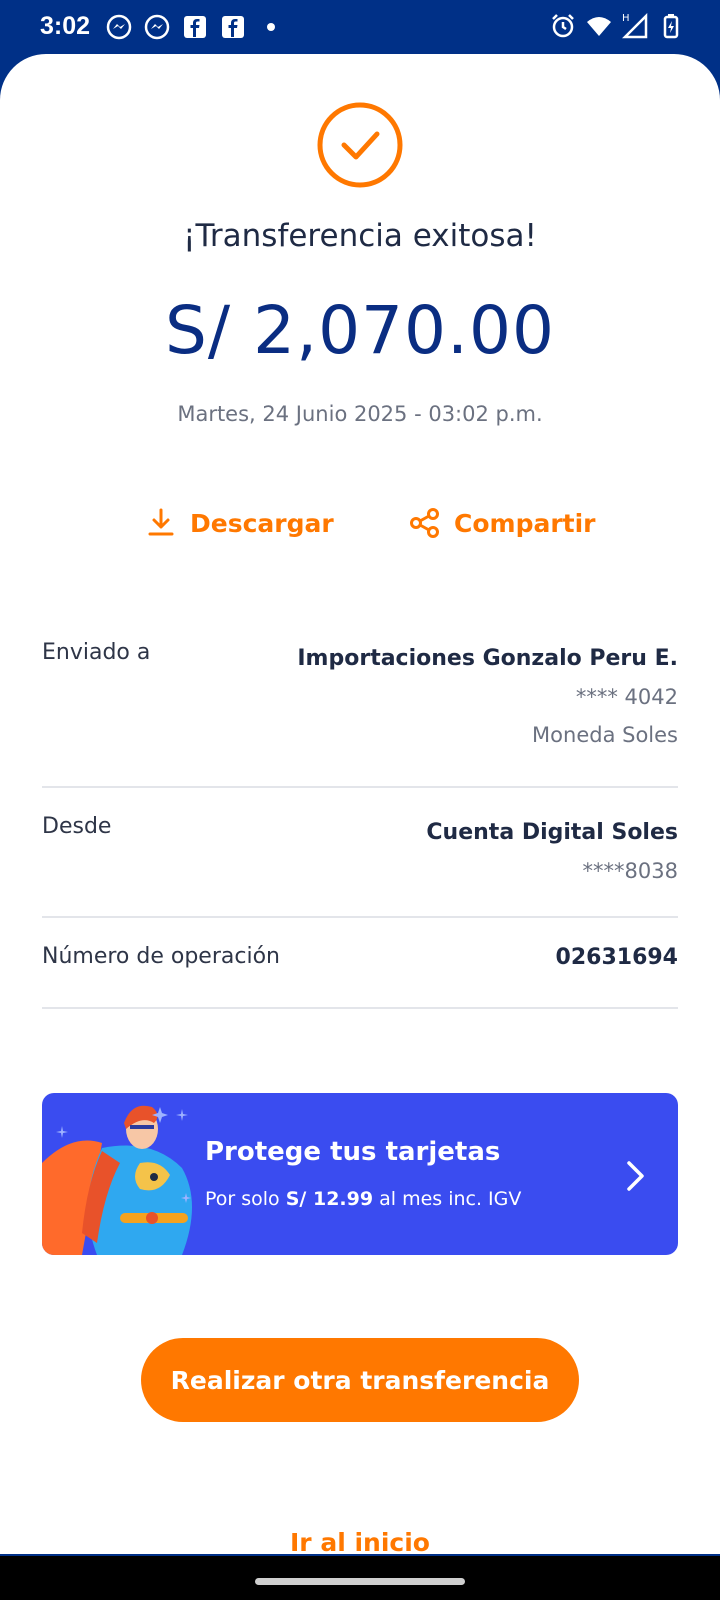 This screenshot has width=720, height=1600. Describe the element at coordinates (360, 330) in the screenshot. I see `transfer-amount: S/ 2,070.00` at that location.